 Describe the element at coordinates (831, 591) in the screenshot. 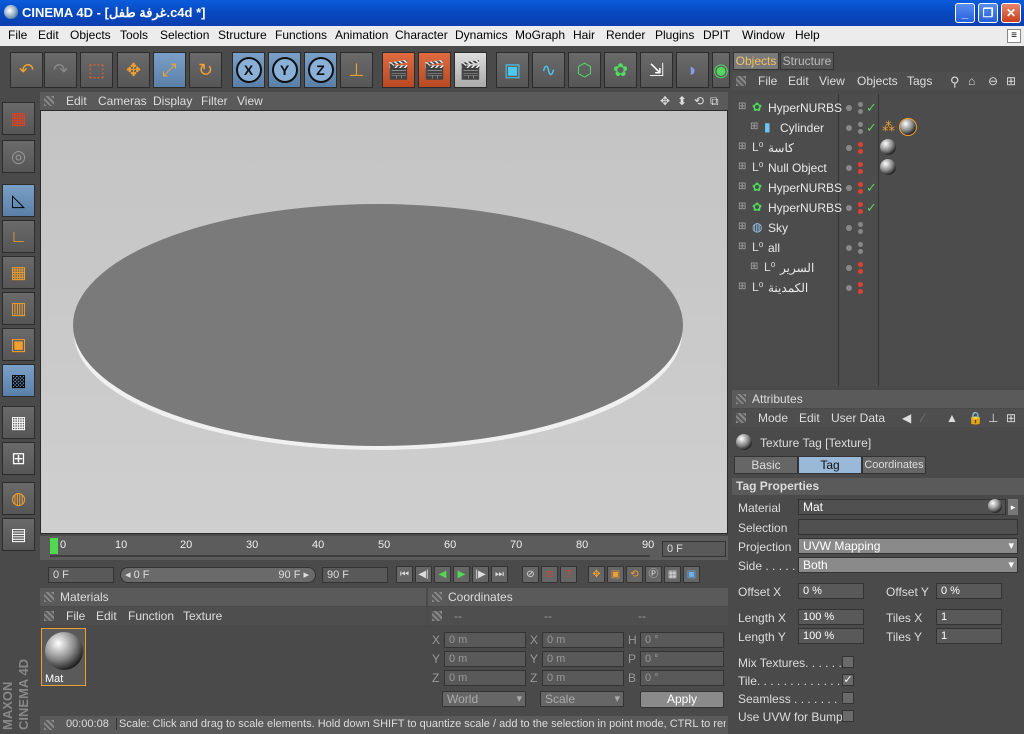

I see `offset-x-field: 0 %` at that location.